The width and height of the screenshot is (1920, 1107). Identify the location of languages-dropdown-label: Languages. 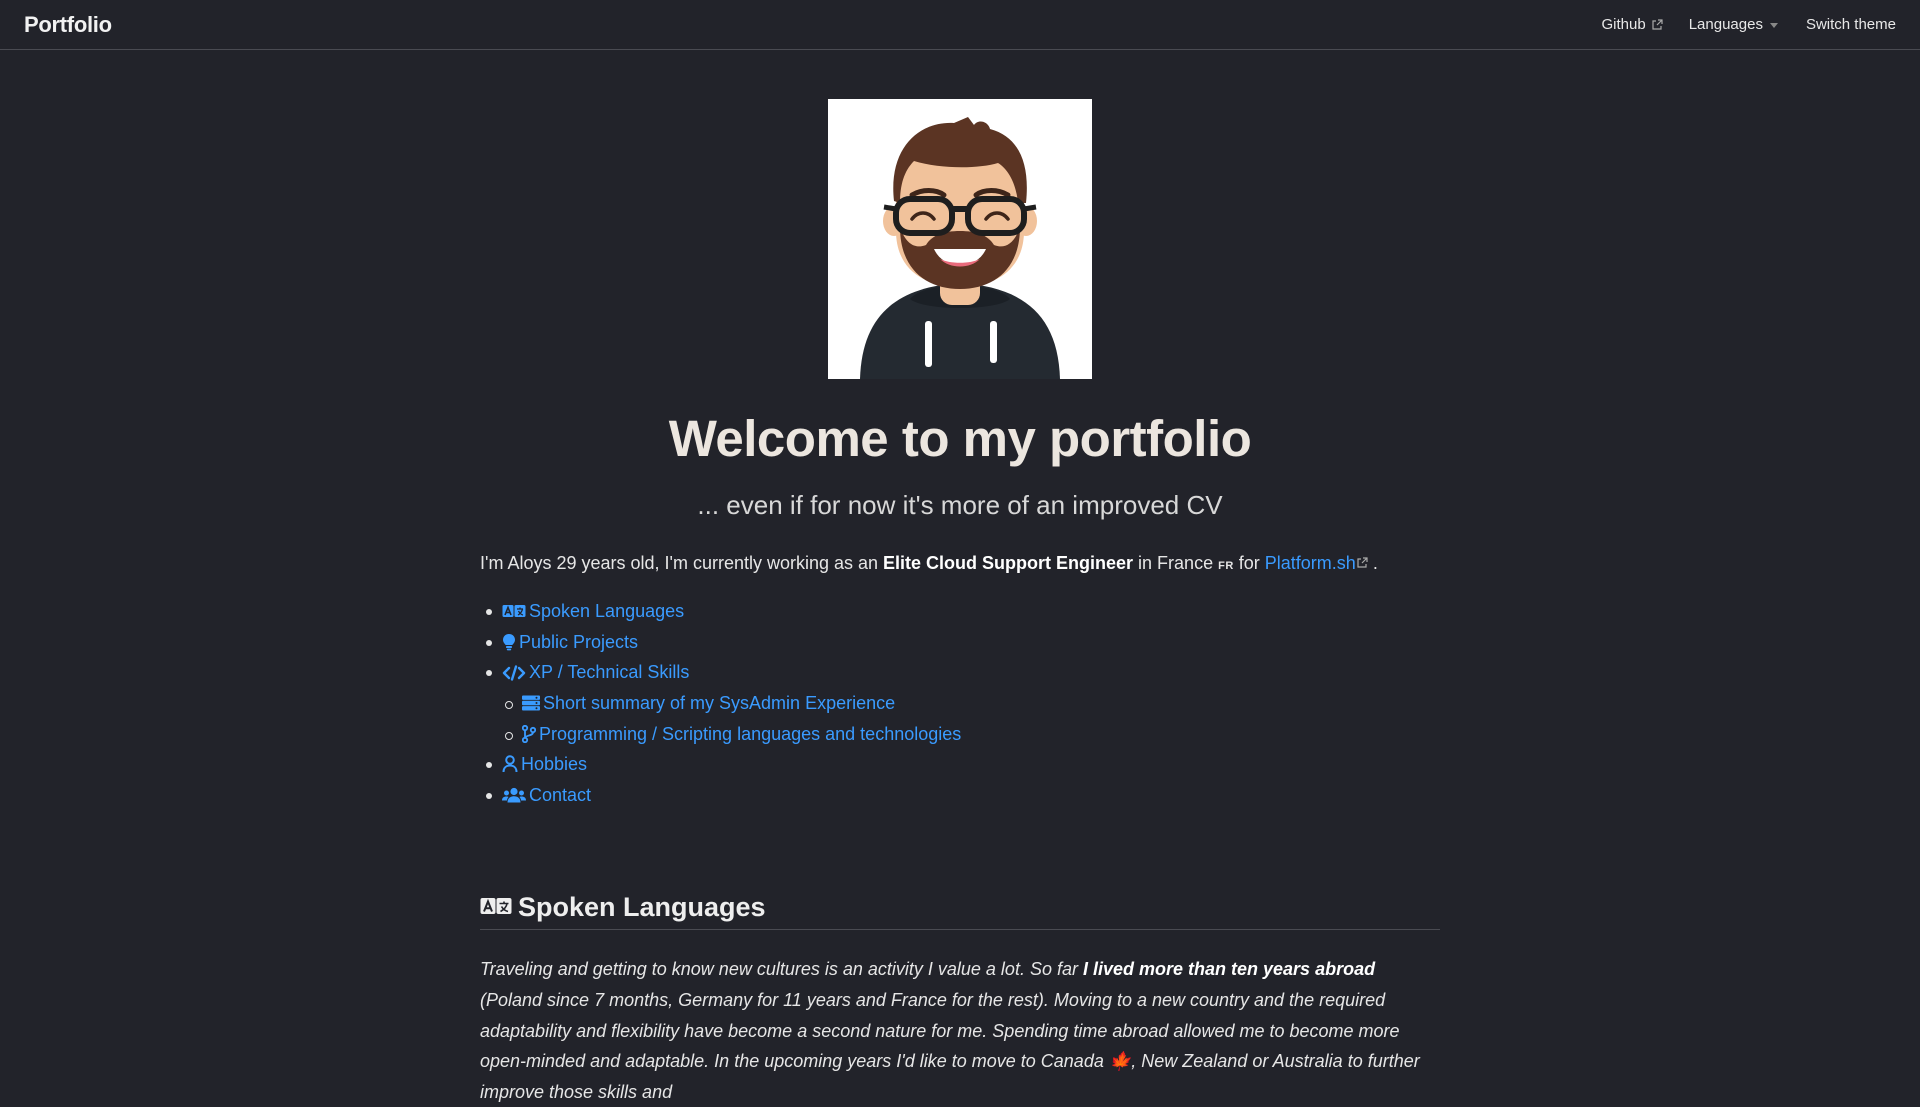
(1725, 24).